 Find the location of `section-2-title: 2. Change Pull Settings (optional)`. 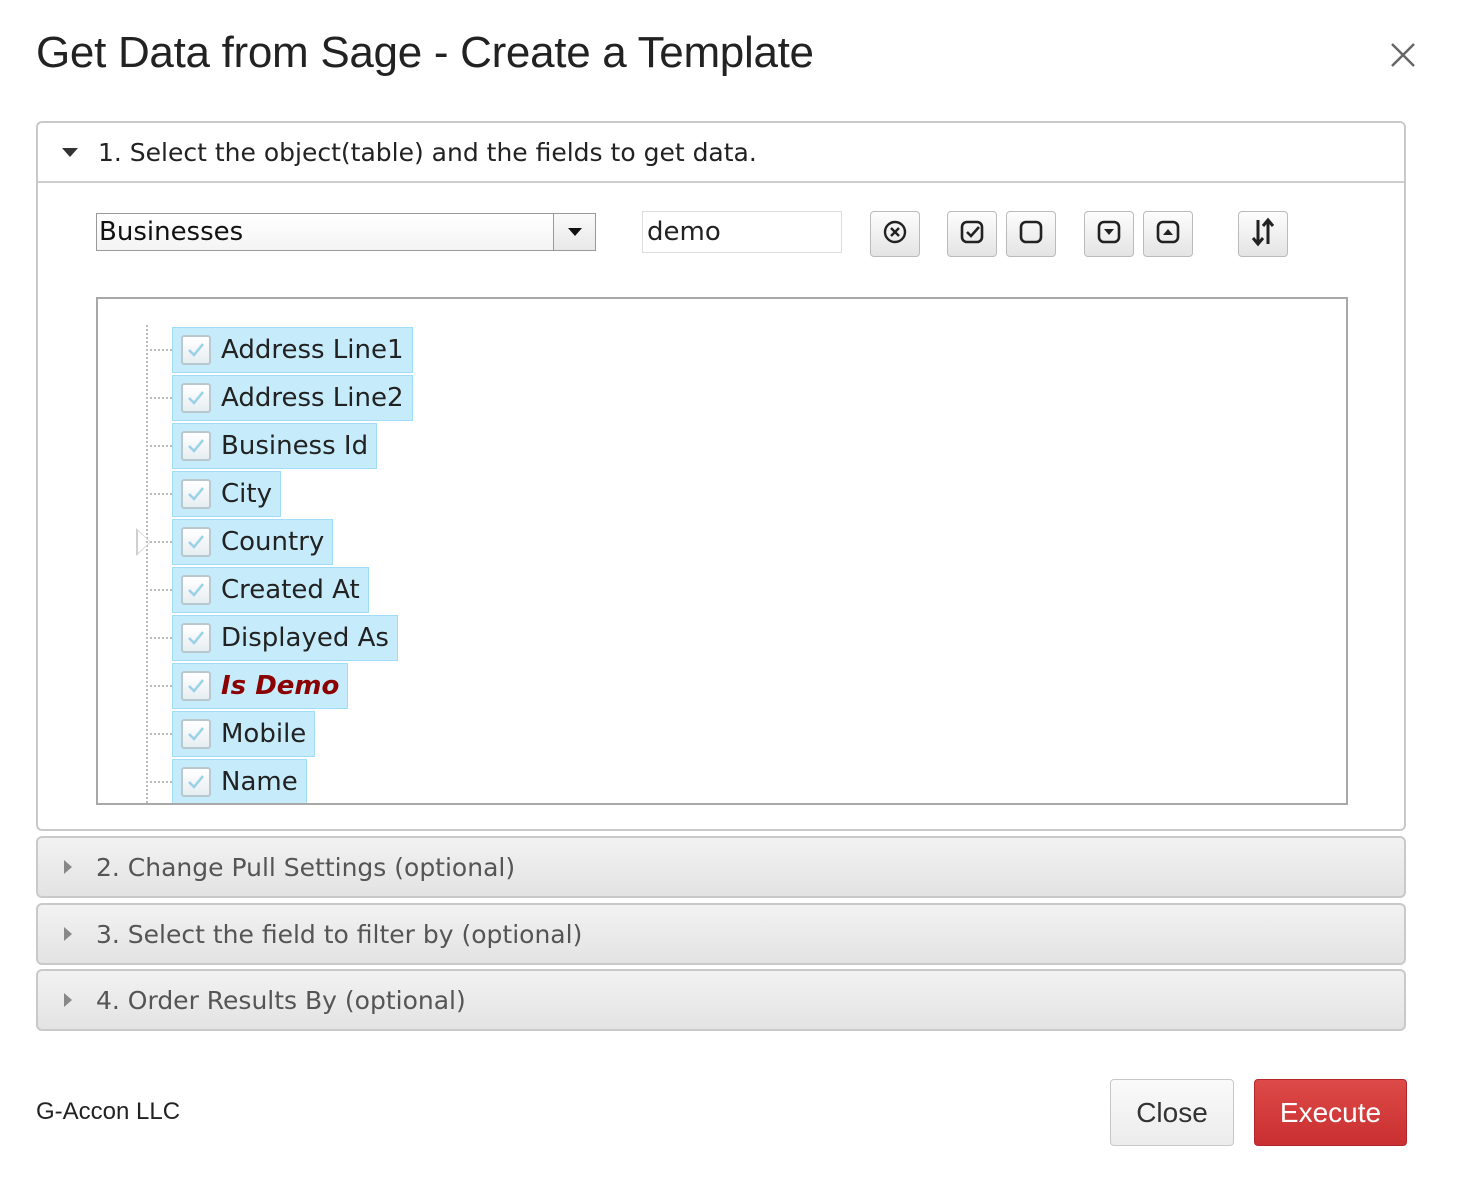

section-2-title: 2. Change Pull Settings (optional) is located at coordinates (306, 867).